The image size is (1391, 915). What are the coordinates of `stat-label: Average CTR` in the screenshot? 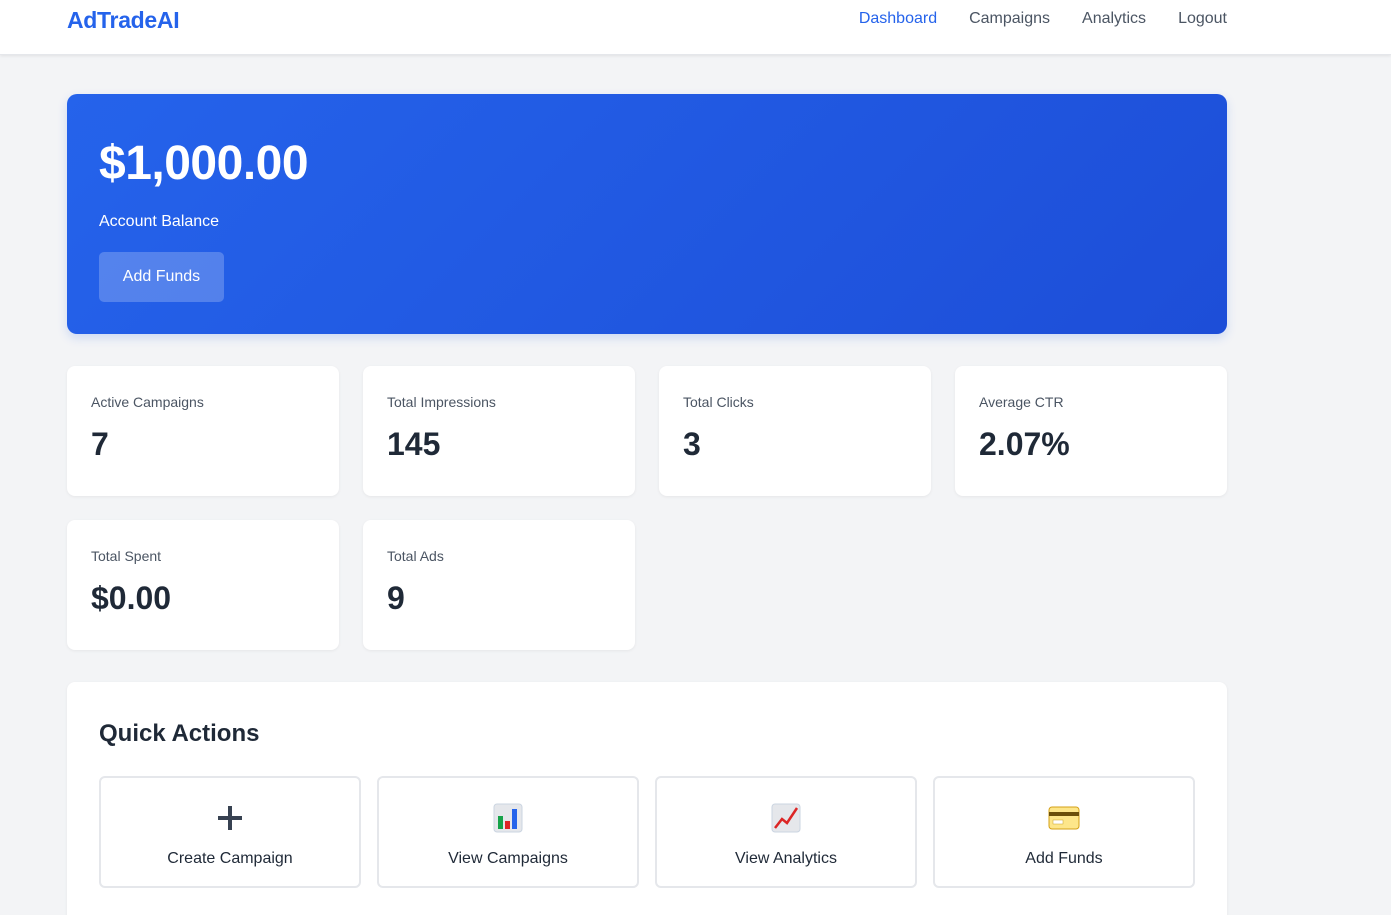 It's located at (1021, 402).